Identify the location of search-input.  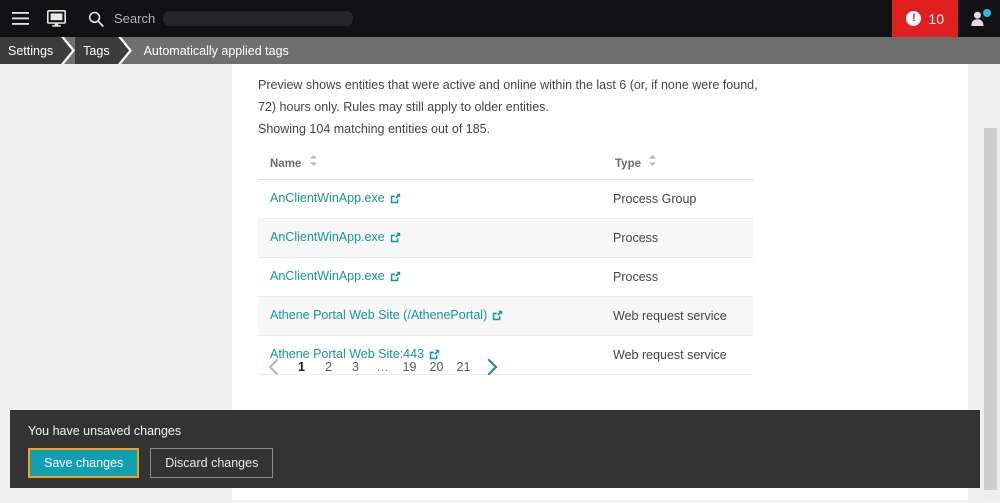
(258, 18).